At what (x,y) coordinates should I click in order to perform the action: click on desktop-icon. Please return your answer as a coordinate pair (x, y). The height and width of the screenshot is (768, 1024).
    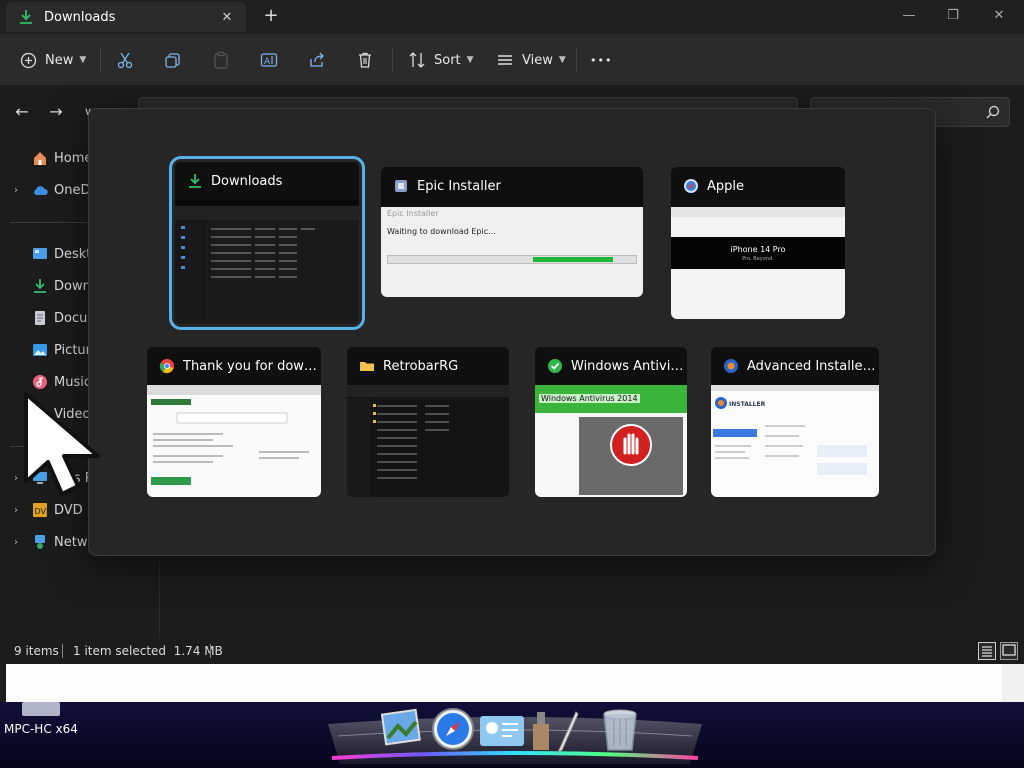
    Looking at the image, I should click on (40, 253).